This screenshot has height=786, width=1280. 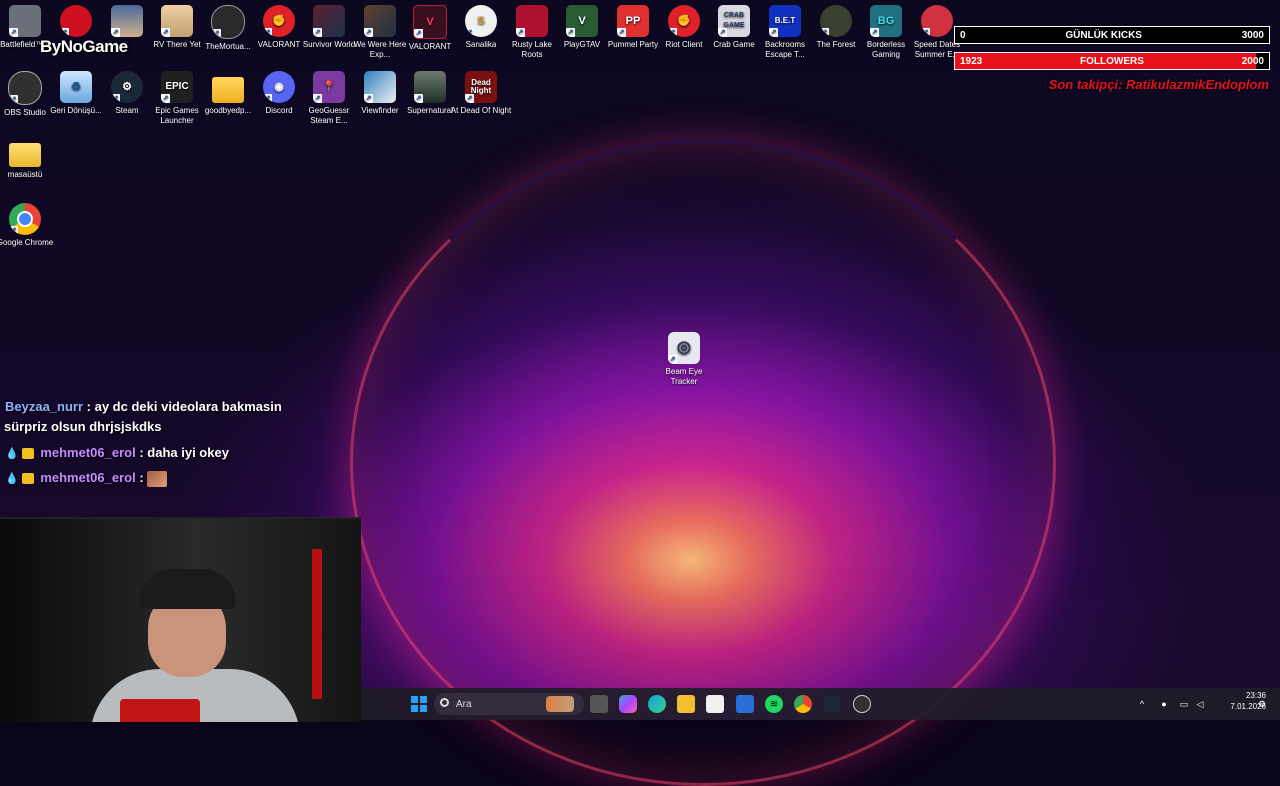 I want to click on followers-label: FOLLOWERS, so click(x=1112, y=61).